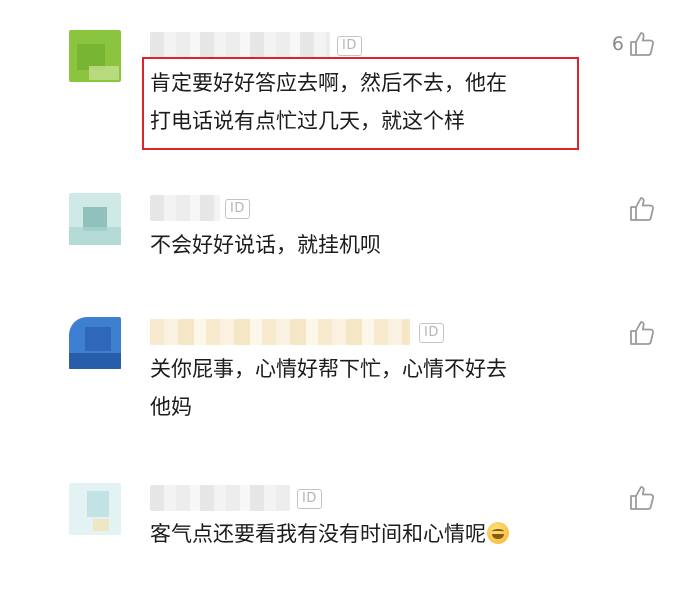 The width and height of the screenshot is (696, 610). Describe the element at coordinates (171, 407) in the screenshot. I see `comment-text-line: 他妈` at that location.